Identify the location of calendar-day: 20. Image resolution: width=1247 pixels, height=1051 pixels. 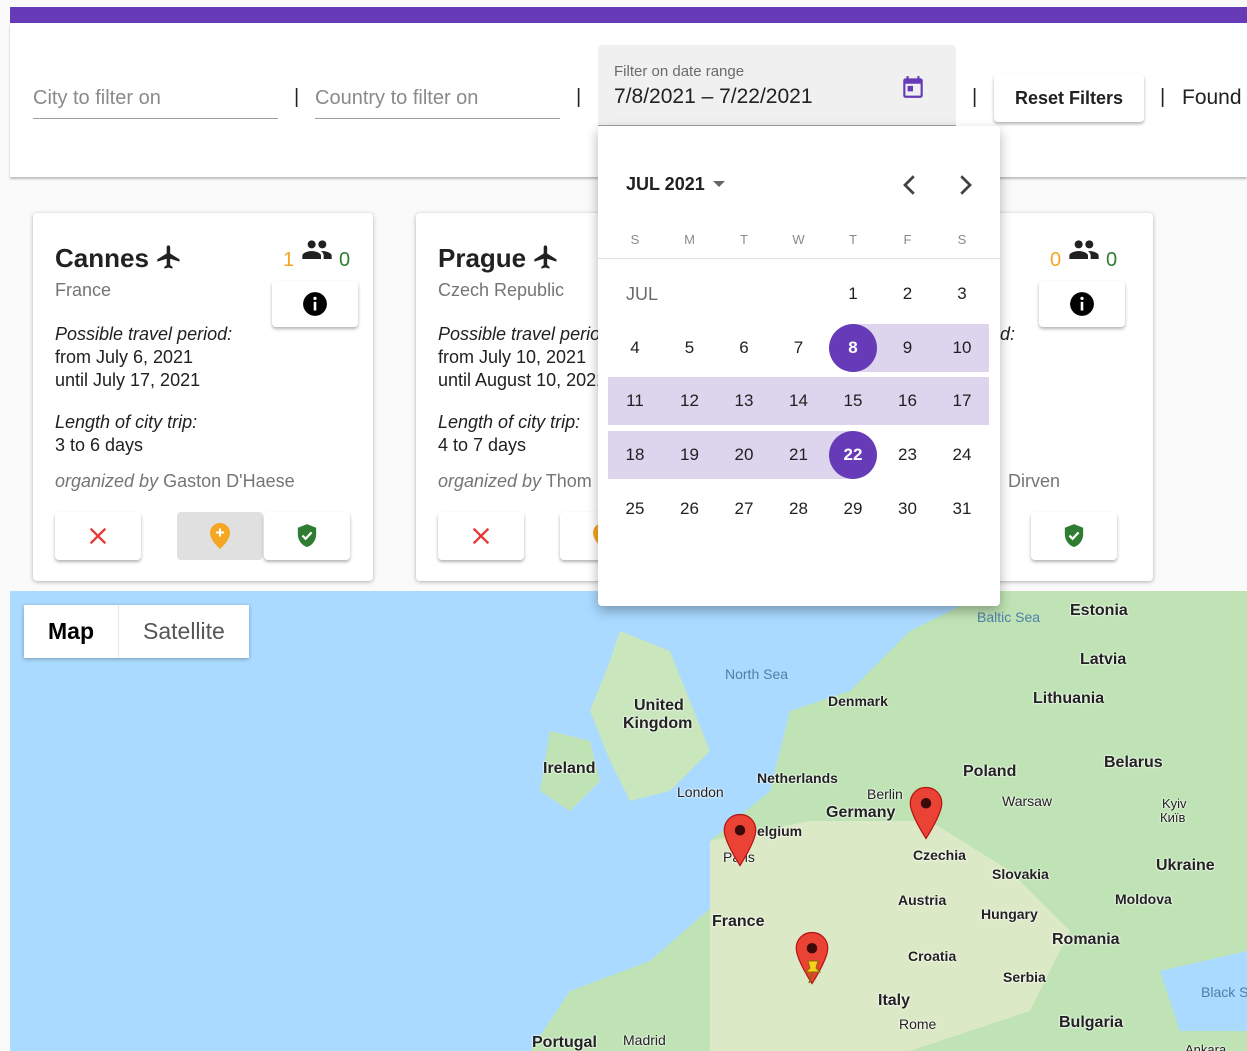
(744, 455).